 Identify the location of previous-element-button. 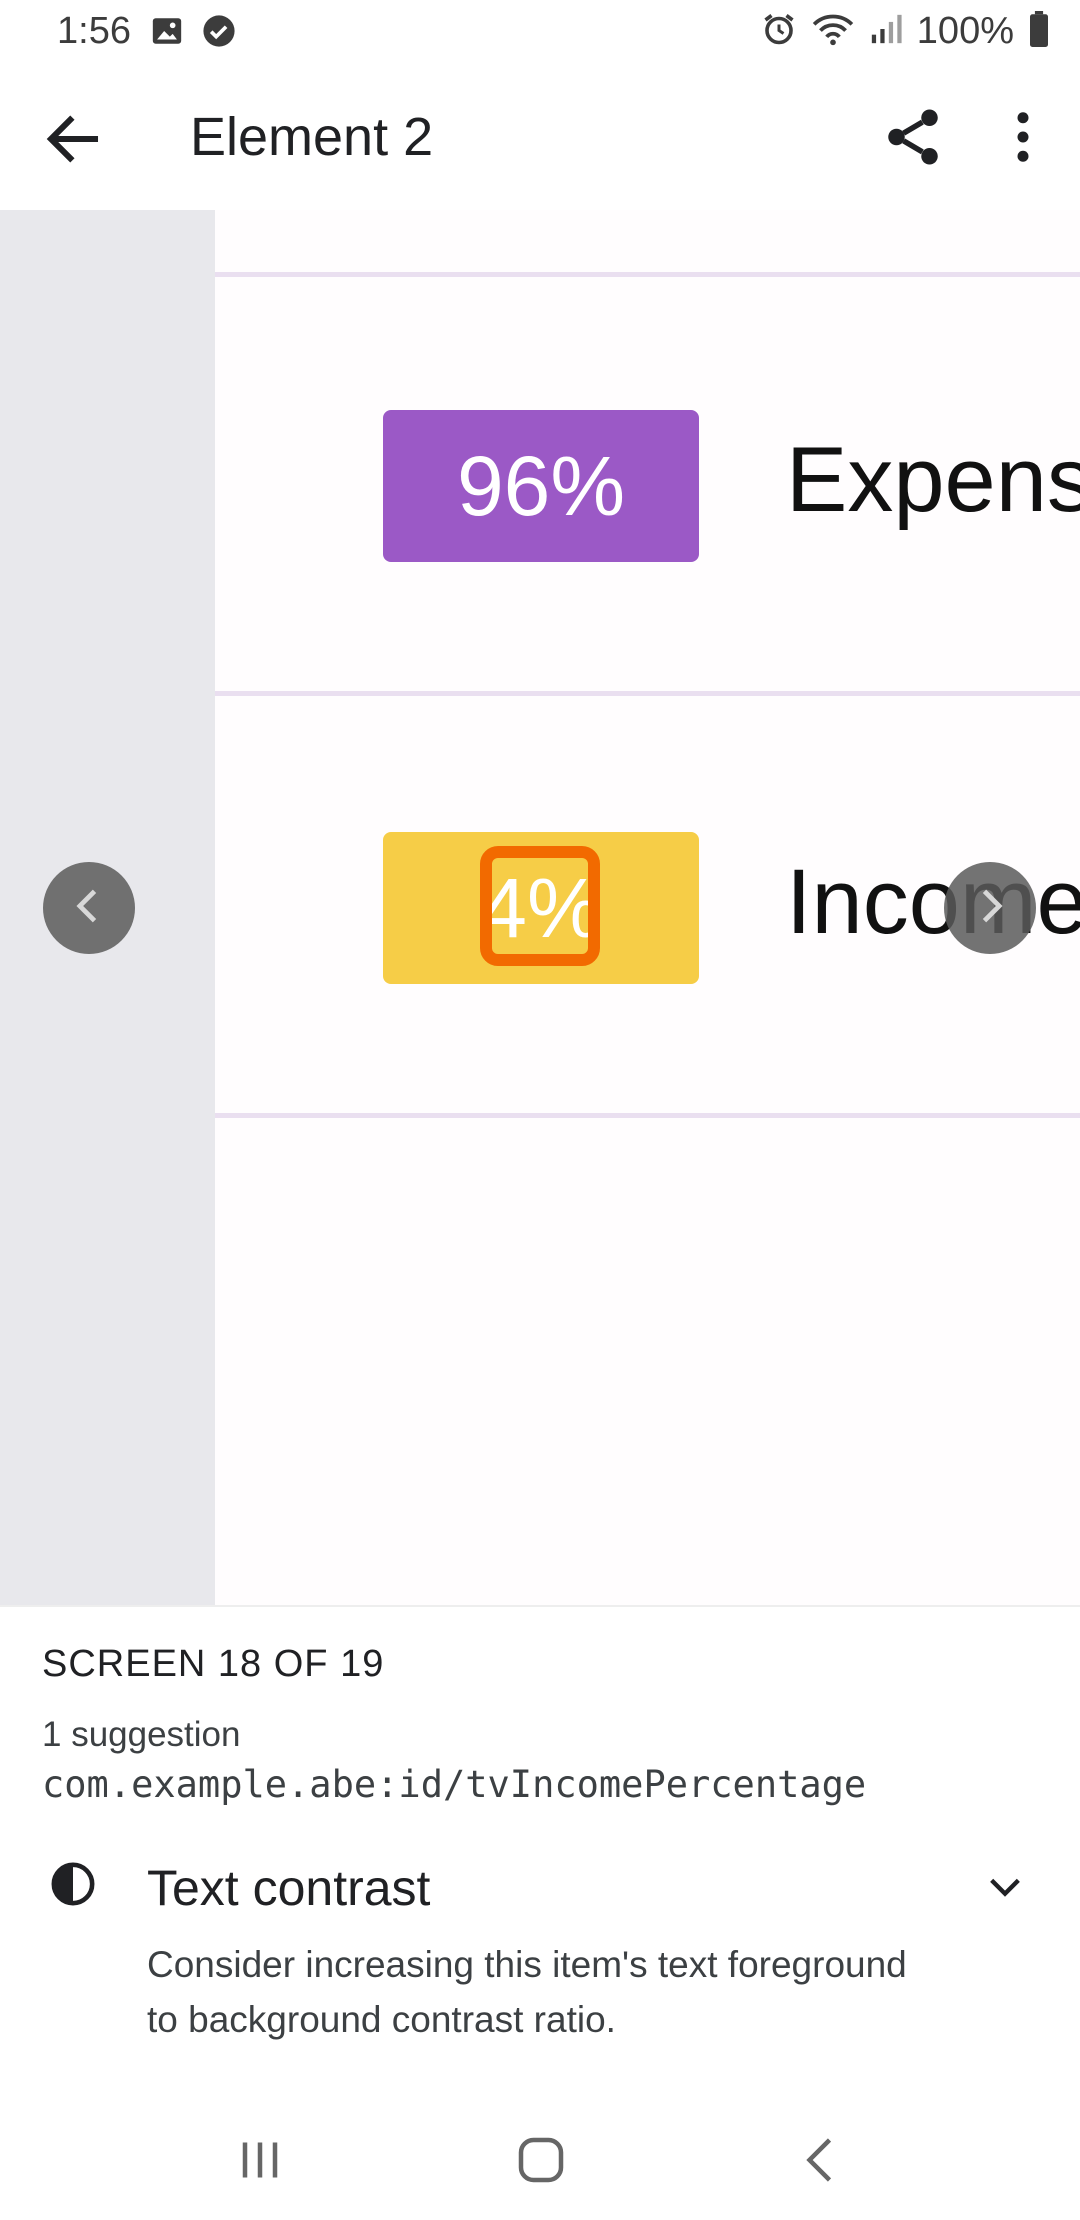
(89, 908).